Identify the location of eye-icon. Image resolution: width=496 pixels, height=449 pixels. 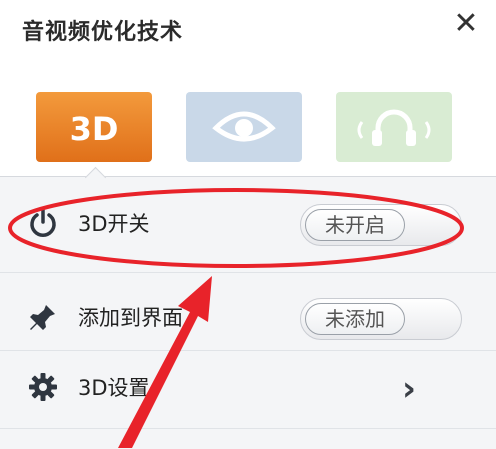
(244, 126).